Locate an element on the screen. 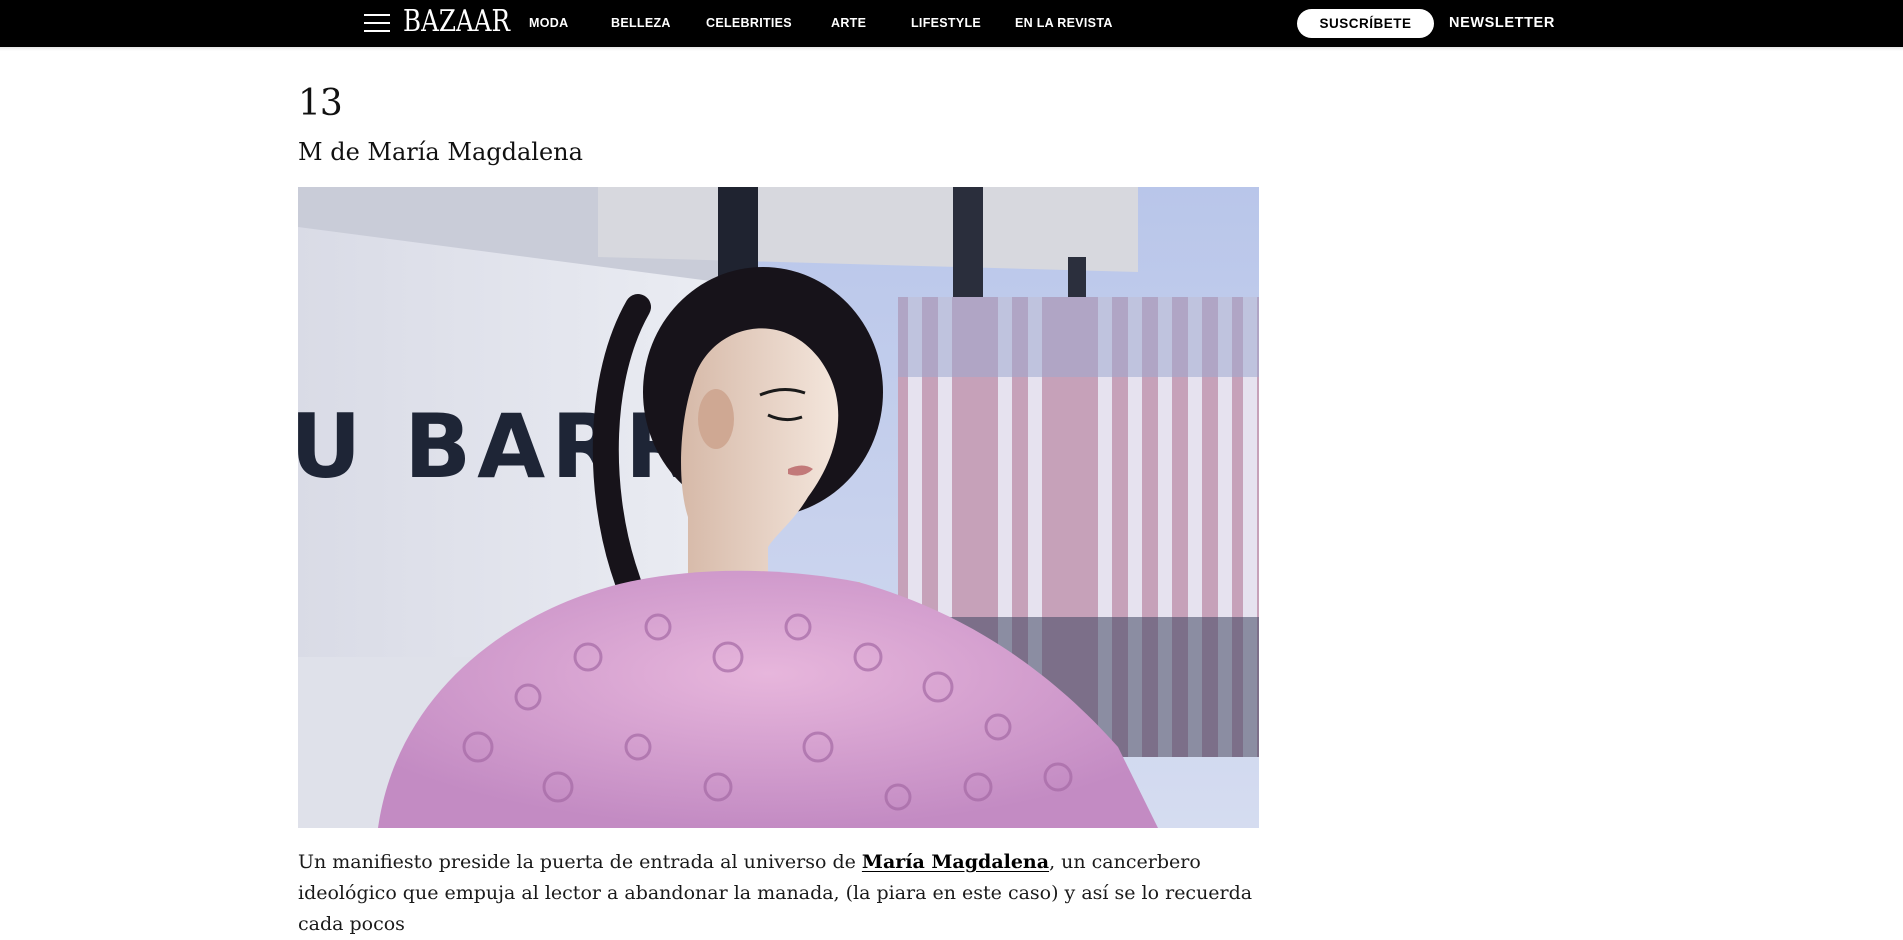 The image size is (1903, 940). hamburger-menu-icon is located at coordinates (377, 23).